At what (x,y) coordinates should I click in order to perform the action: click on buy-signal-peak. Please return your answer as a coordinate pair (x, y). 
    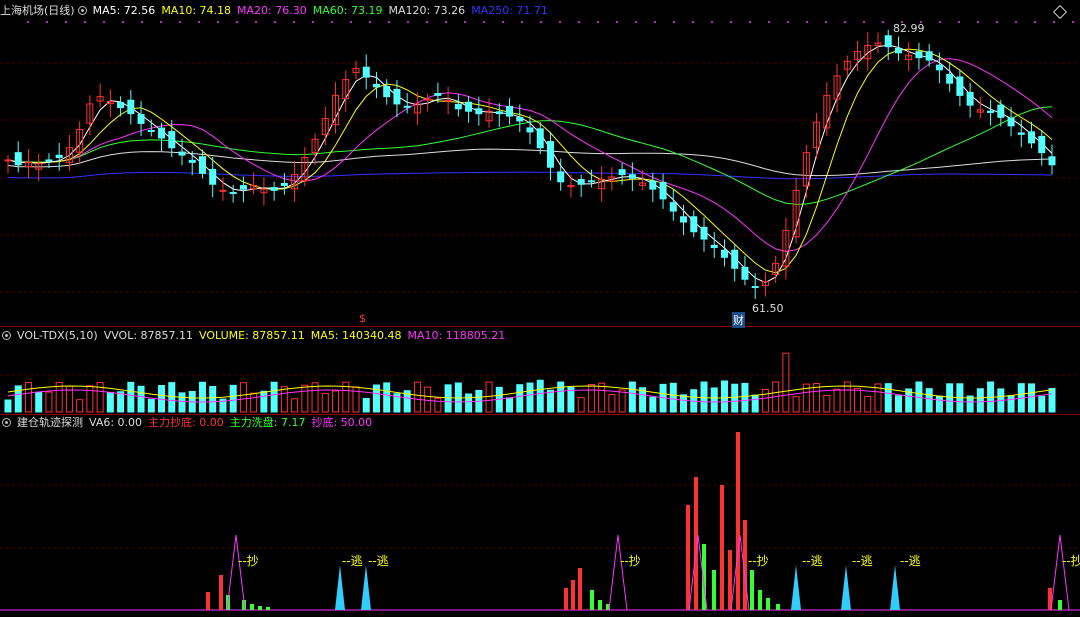
    Looking at the image, I should click on (618, 572).